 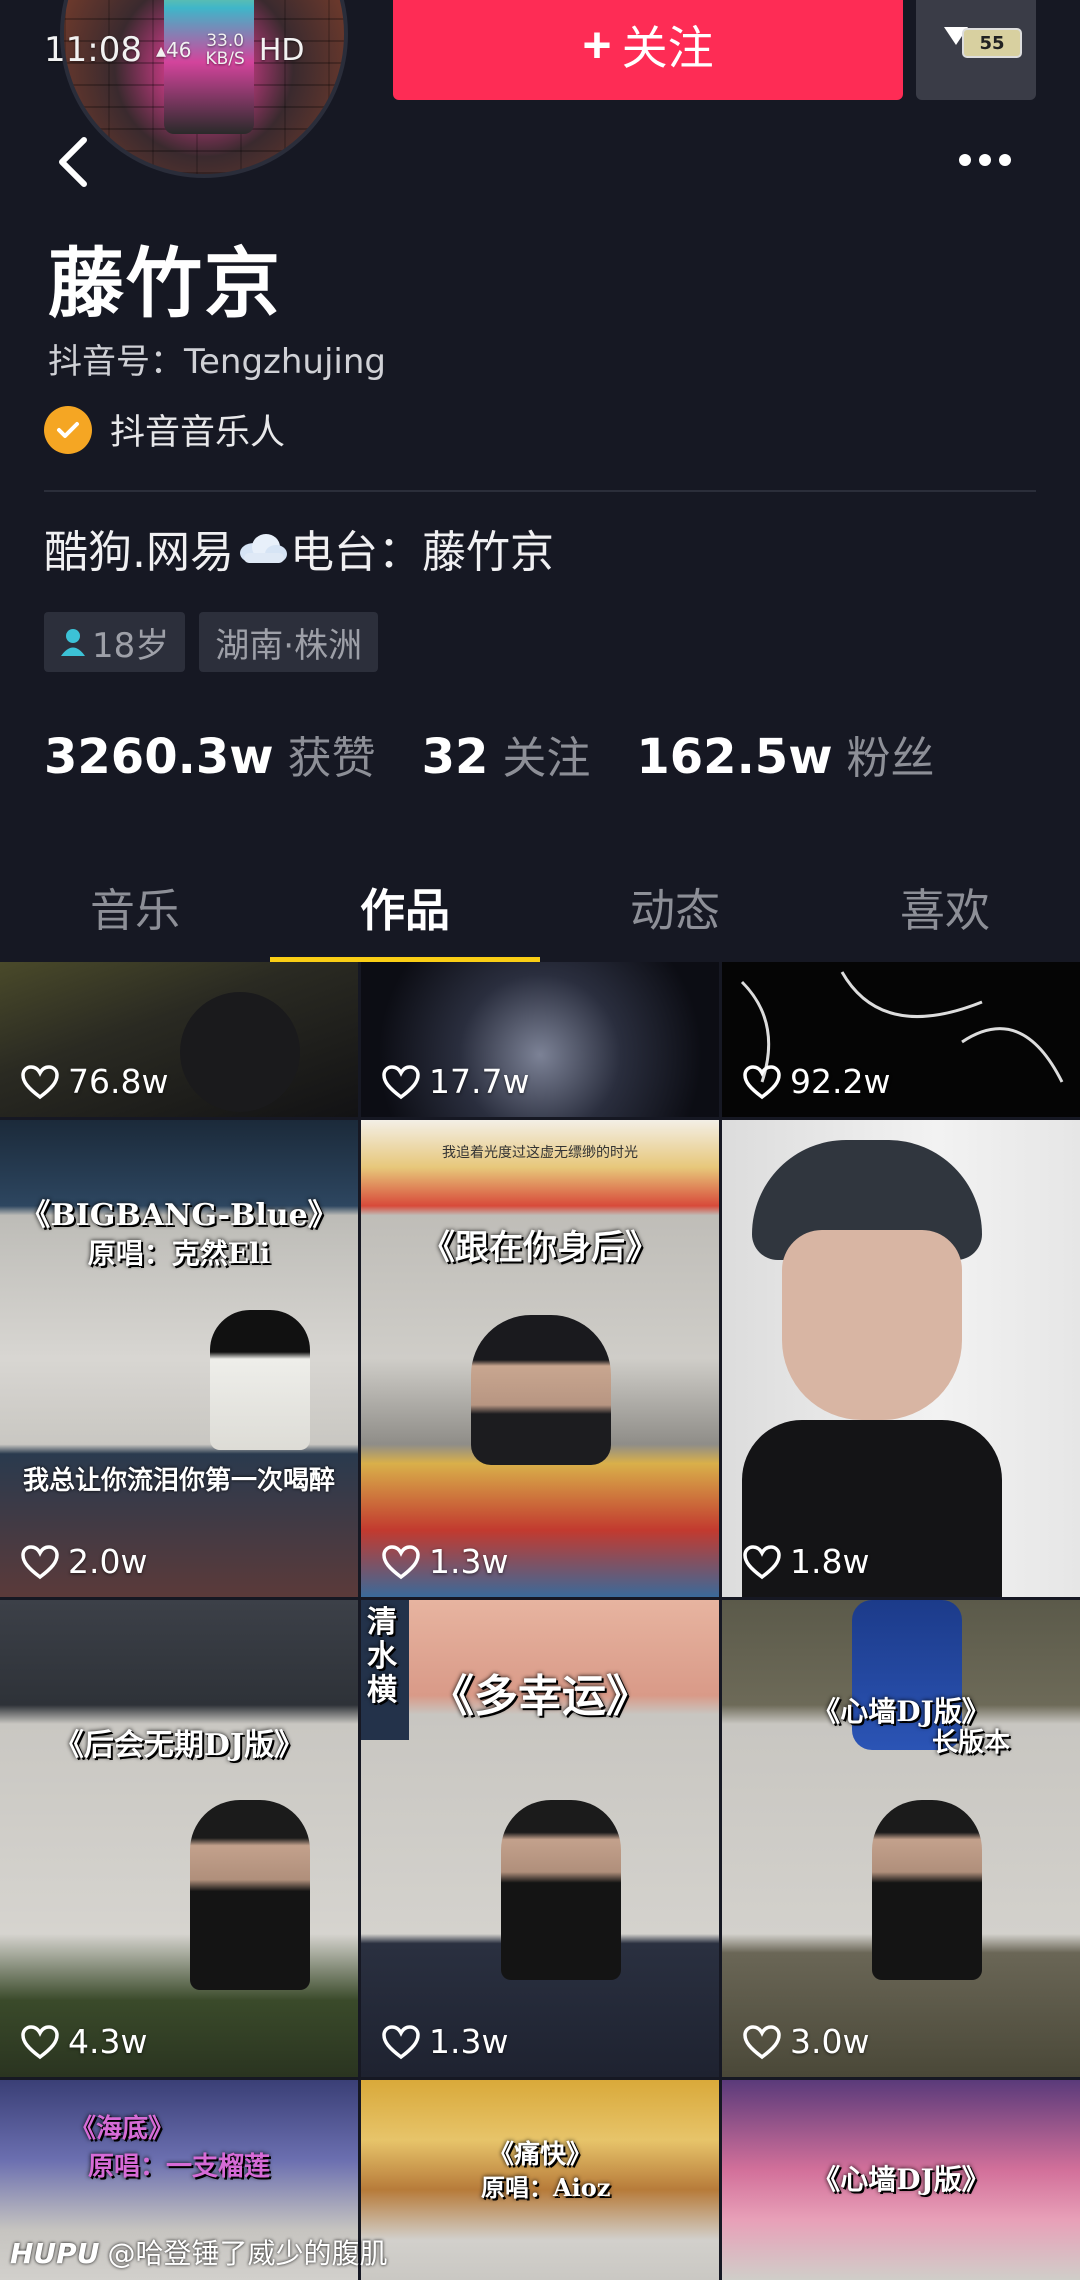 I want to click on stat-followers: 162.5w 粉丝, so click(x=785, y=754).